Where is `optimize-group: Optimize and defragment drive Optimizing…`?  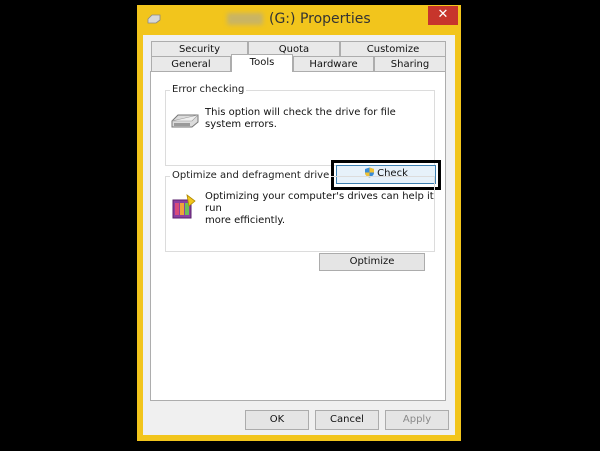
optimize-group: Optimize and defragment drive Optimizing… is located at coordinates (300, 211).